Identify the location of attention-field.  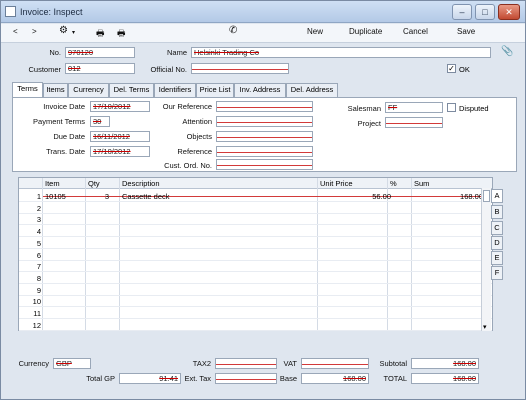
(264, 121).